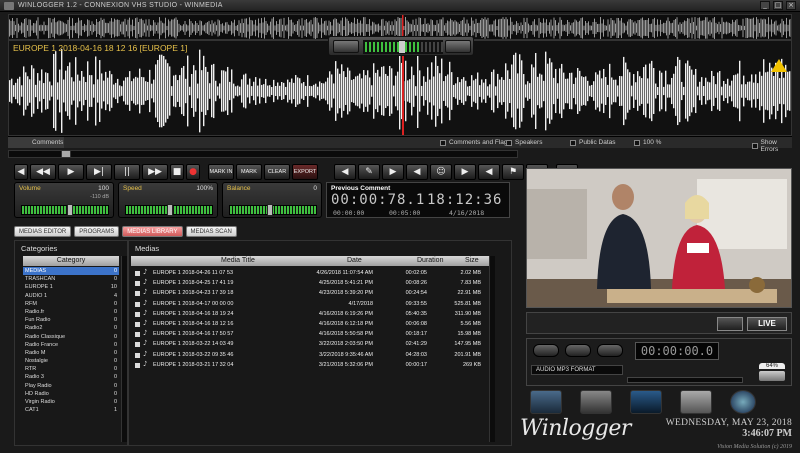 This screenshot has width=800, height=453. What do you see at coordinates (71, 287) in the screenshot?
I see `category-item: EUROPE 1 10` at bounding box center [71, 287].